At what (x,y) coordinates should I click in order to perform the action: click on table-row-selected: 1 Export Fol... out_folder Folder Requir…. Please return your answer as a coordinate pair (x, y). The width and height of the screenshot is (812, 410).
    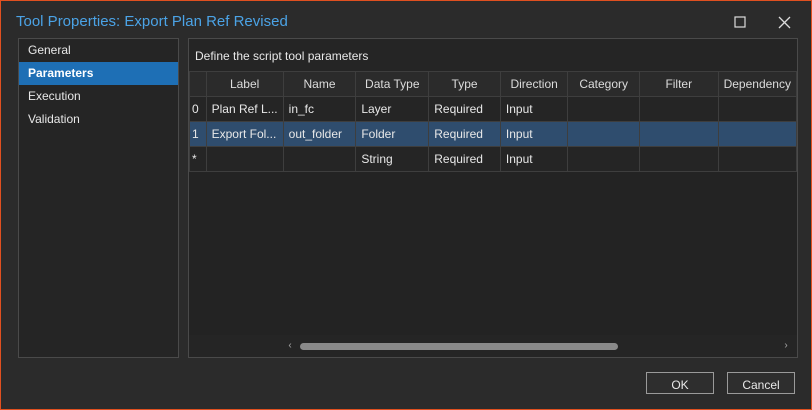
    Looking at the image, I should click on (493, 134).